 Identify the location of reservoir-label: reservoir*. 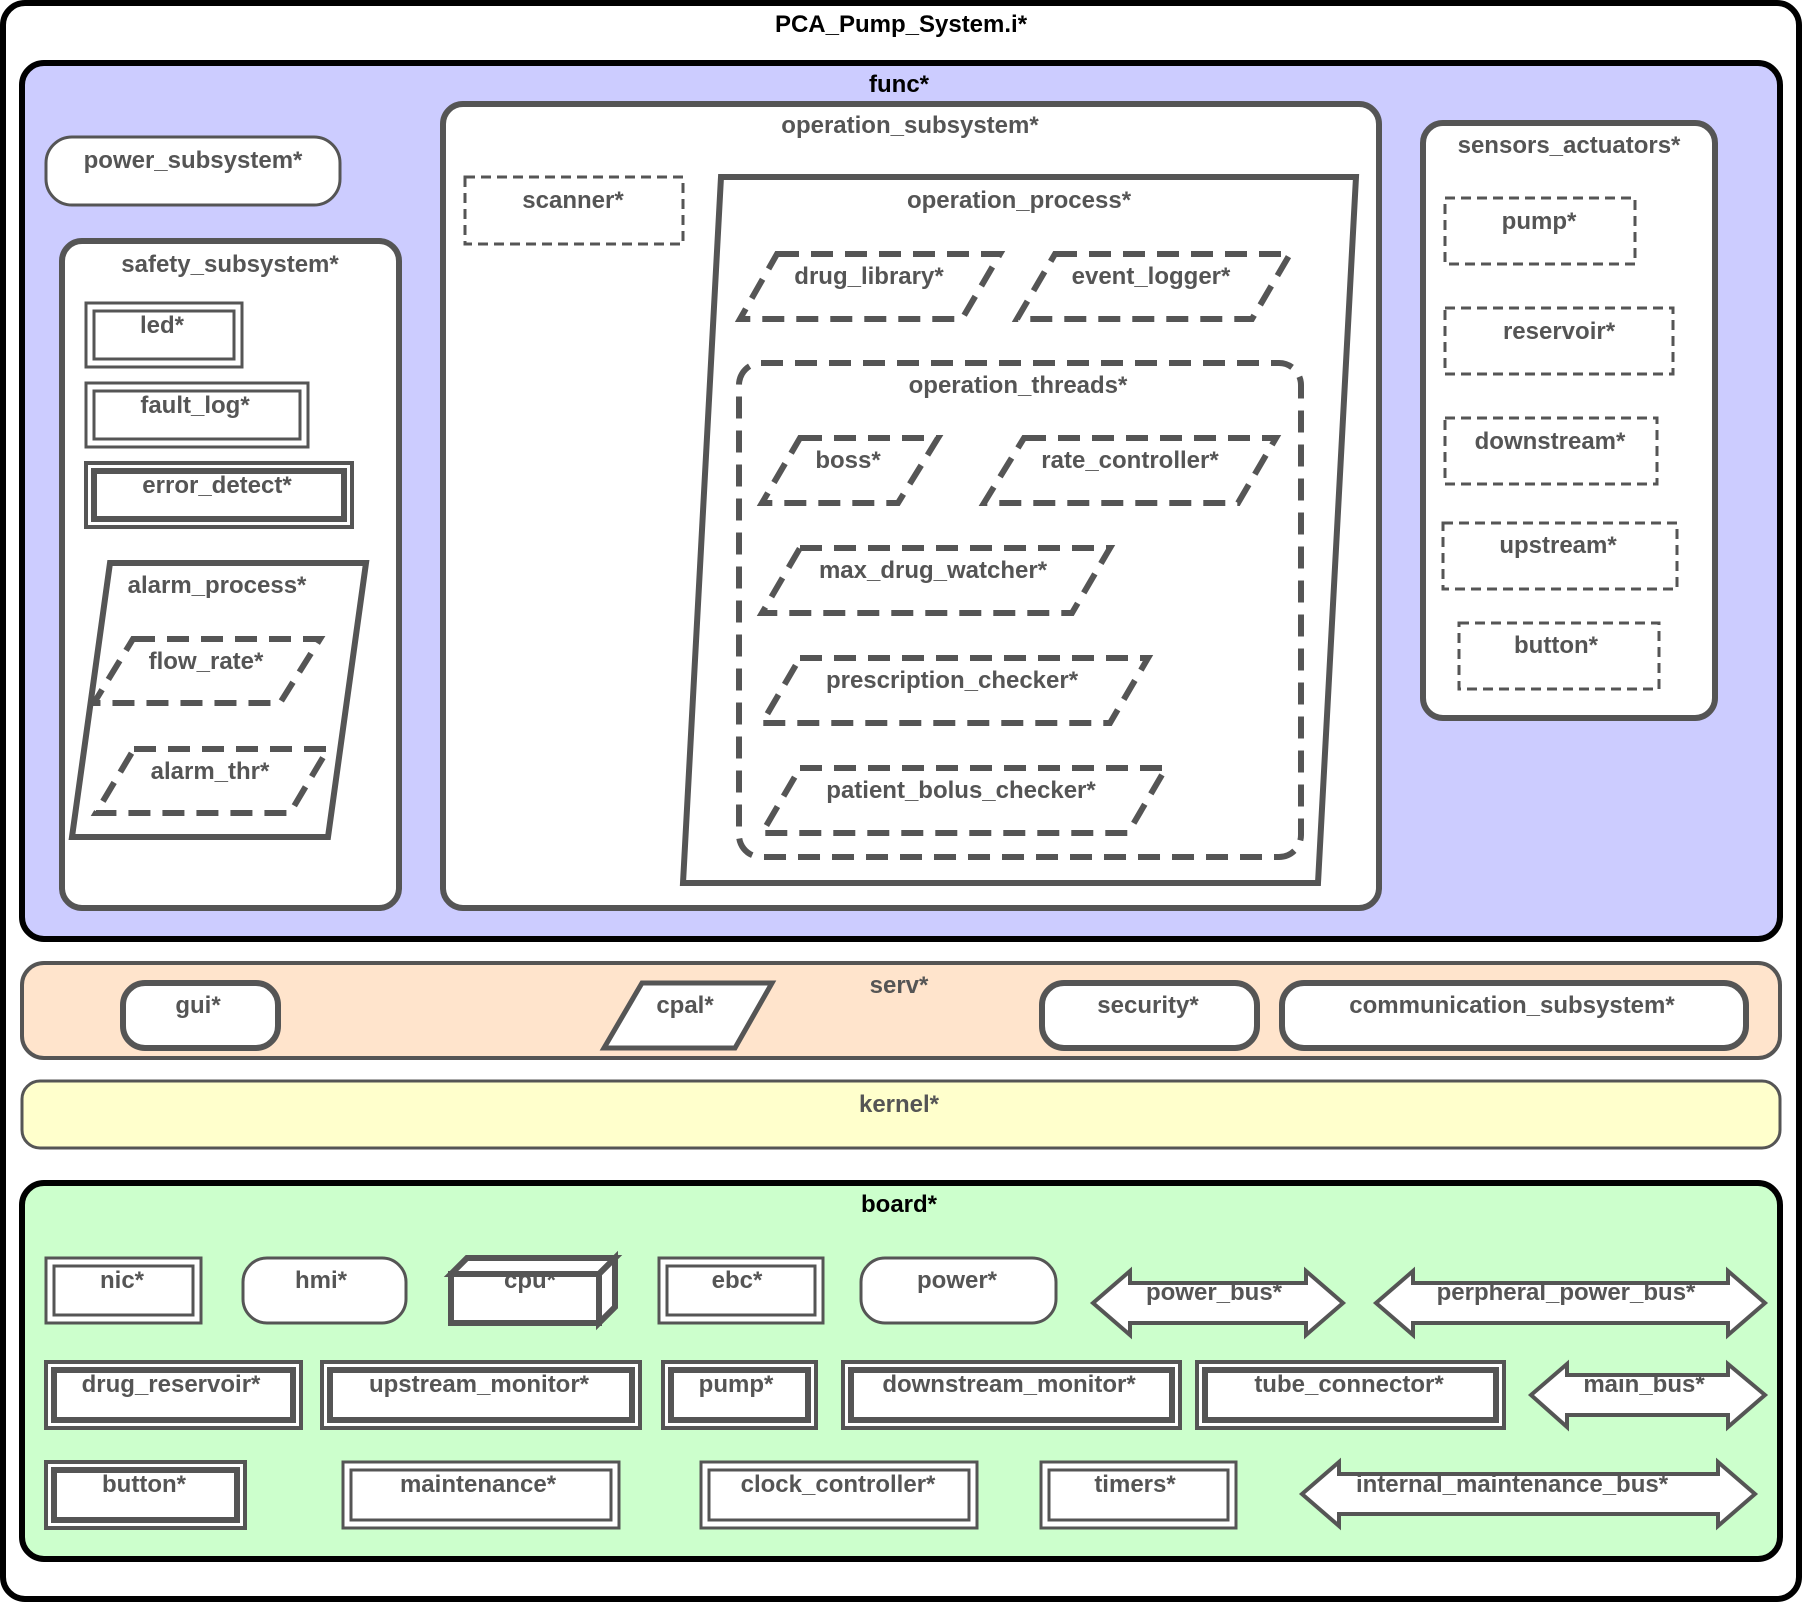
(1559, 331).